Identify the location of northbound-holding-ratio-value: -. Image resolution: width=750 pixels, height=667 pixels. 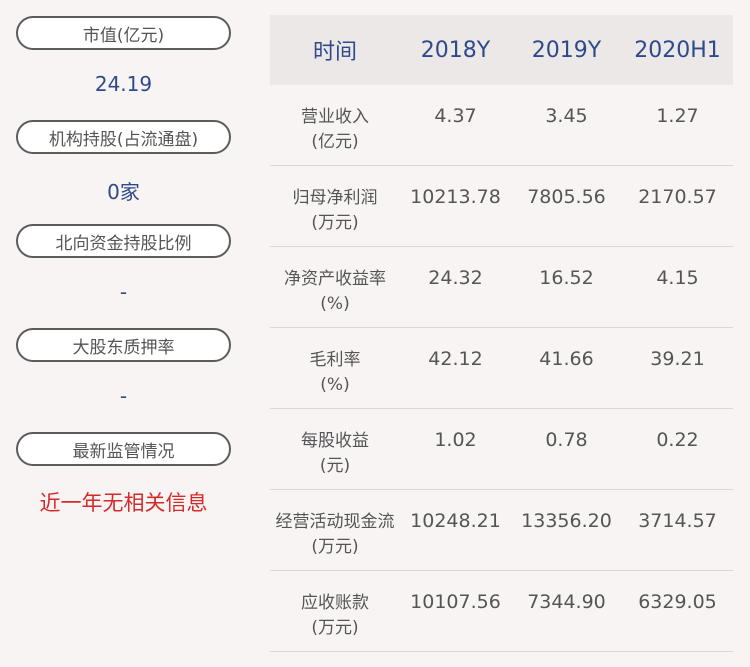
(123, 292).